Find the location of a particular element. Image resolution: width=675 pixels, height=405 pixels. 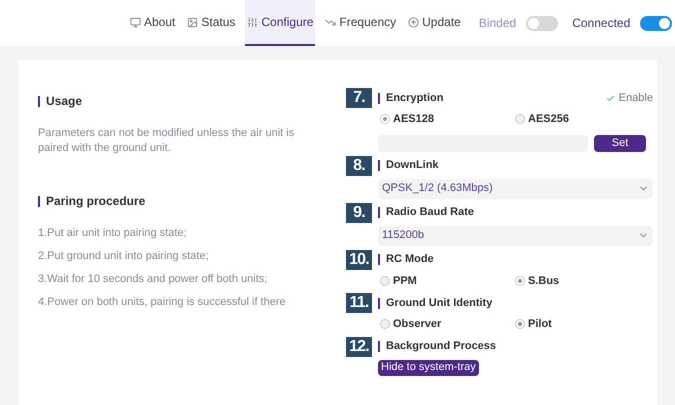

step-badge: 12. is located at coordinates (359, 346).